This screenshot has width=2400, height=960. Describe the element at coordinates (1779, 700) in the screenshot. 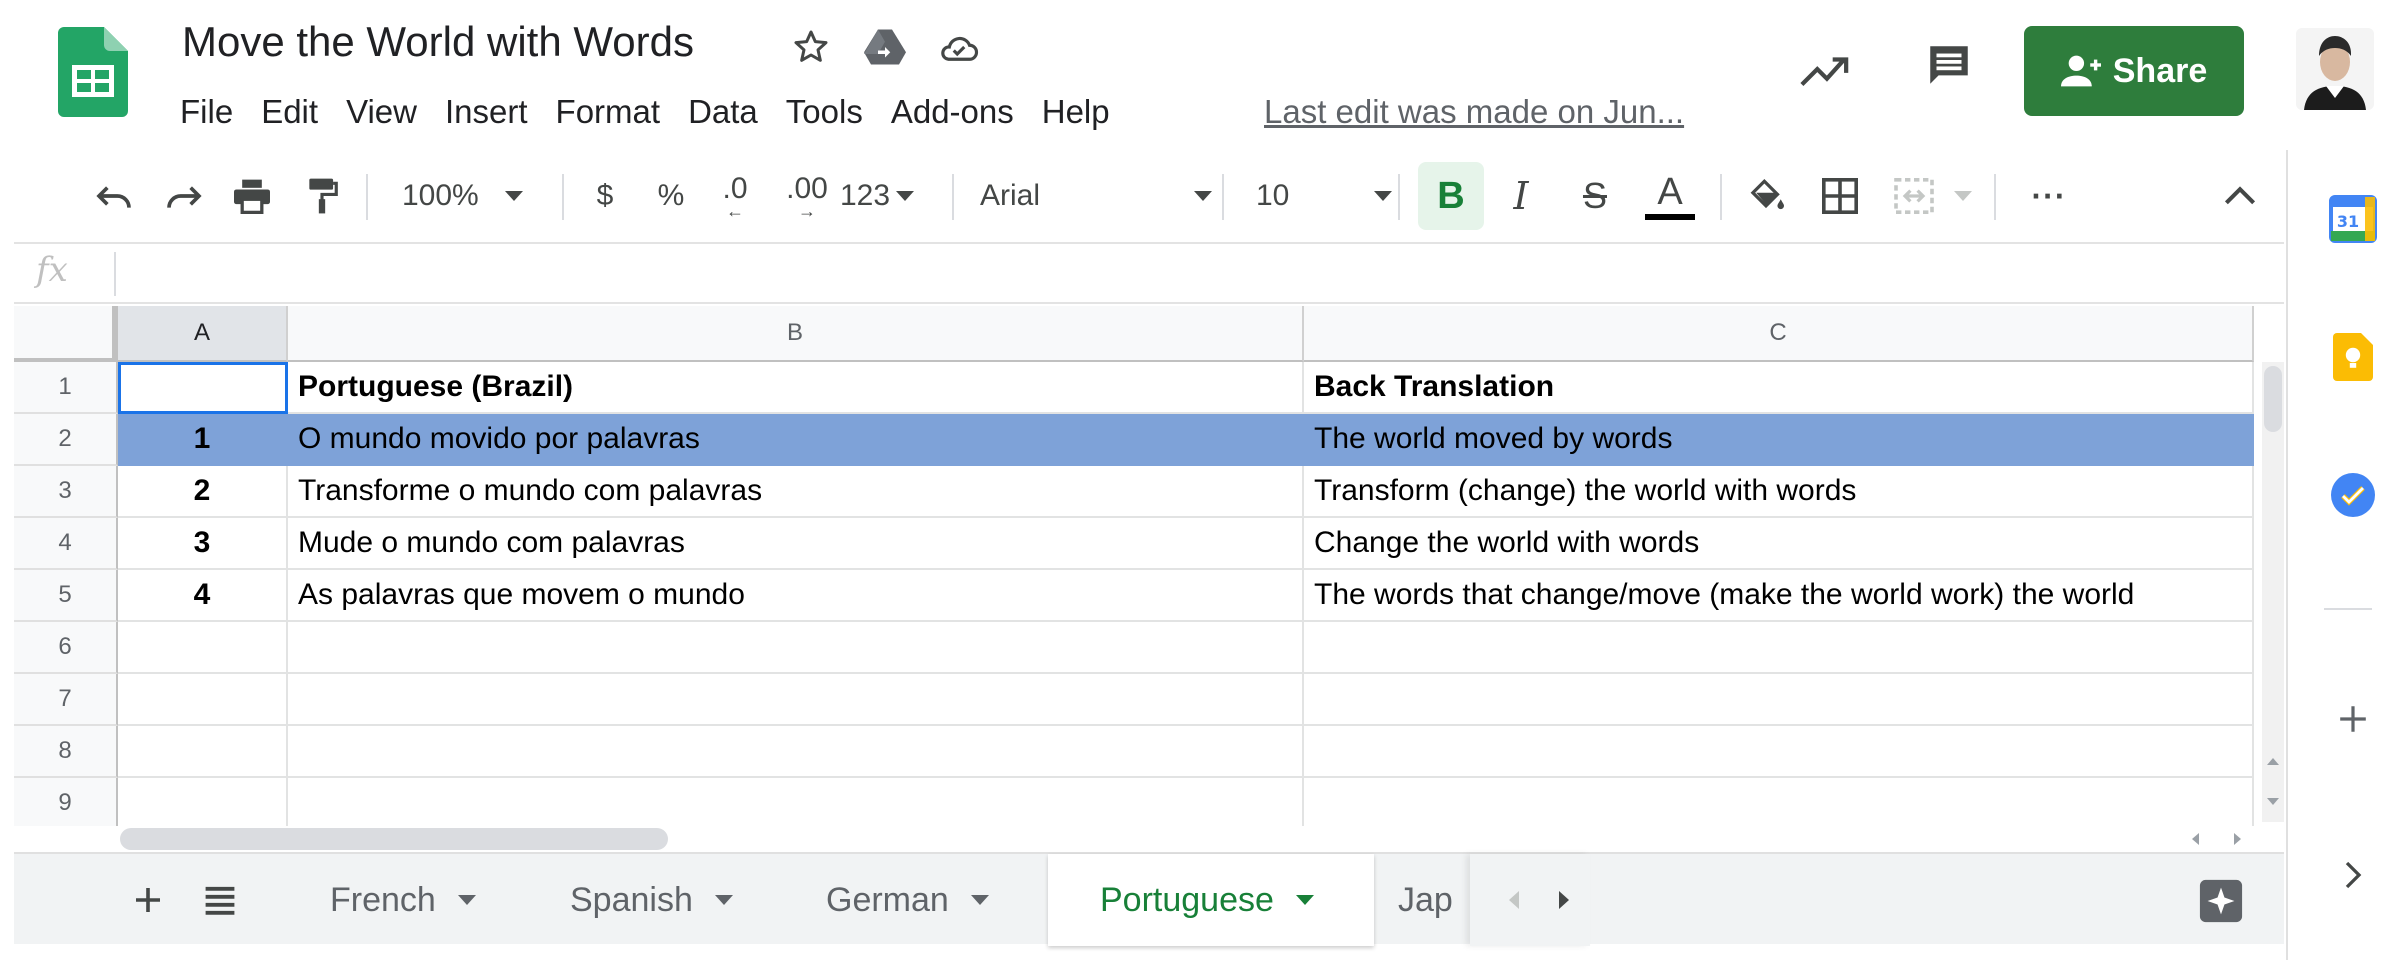

I see `cell-c7` at that location.